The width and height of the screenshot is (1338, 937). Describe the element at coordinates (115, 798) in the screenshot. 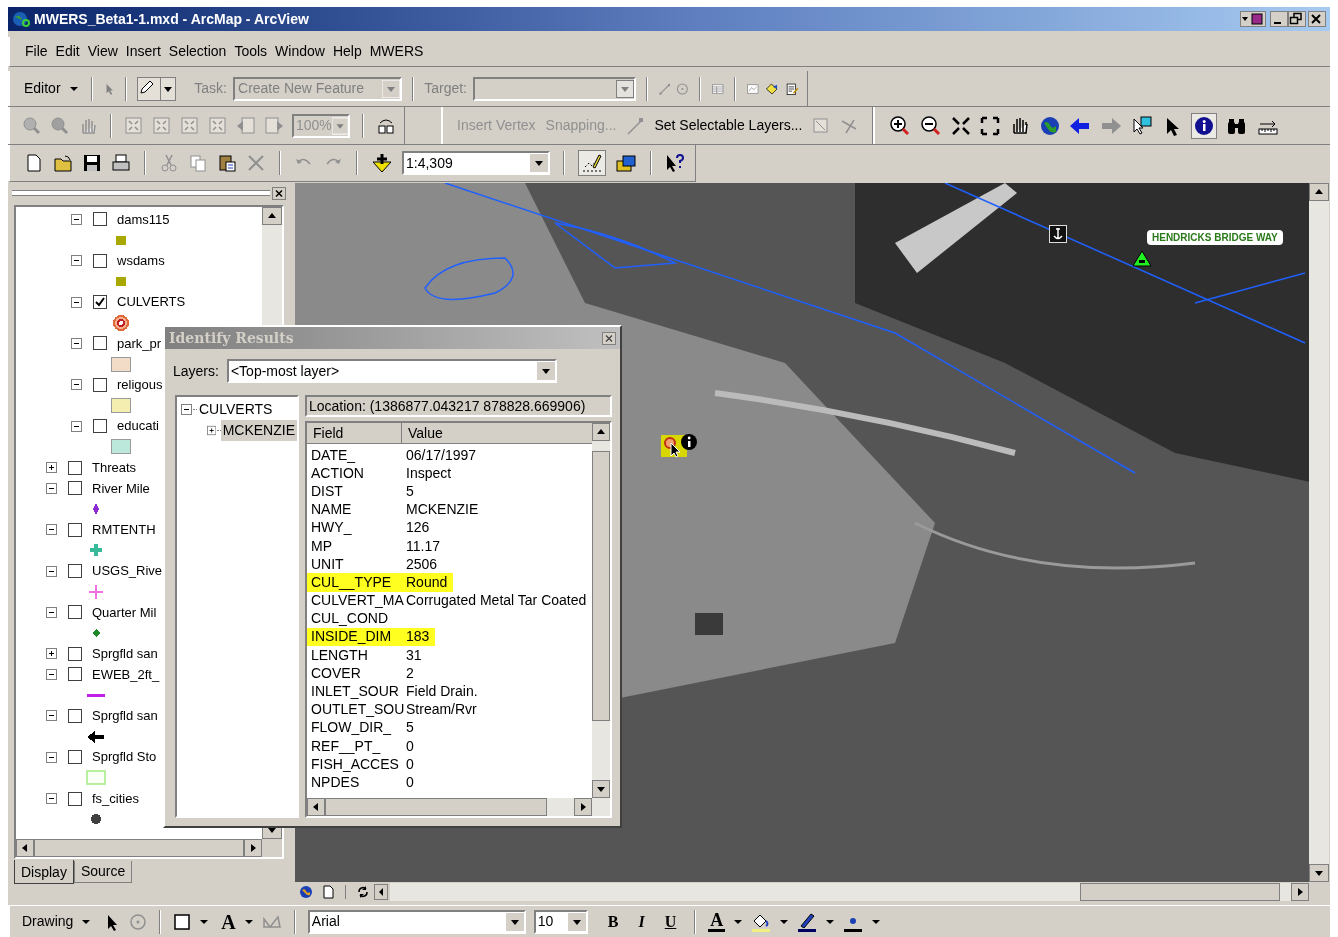

I see `layer-name: fs_cities` at that location.